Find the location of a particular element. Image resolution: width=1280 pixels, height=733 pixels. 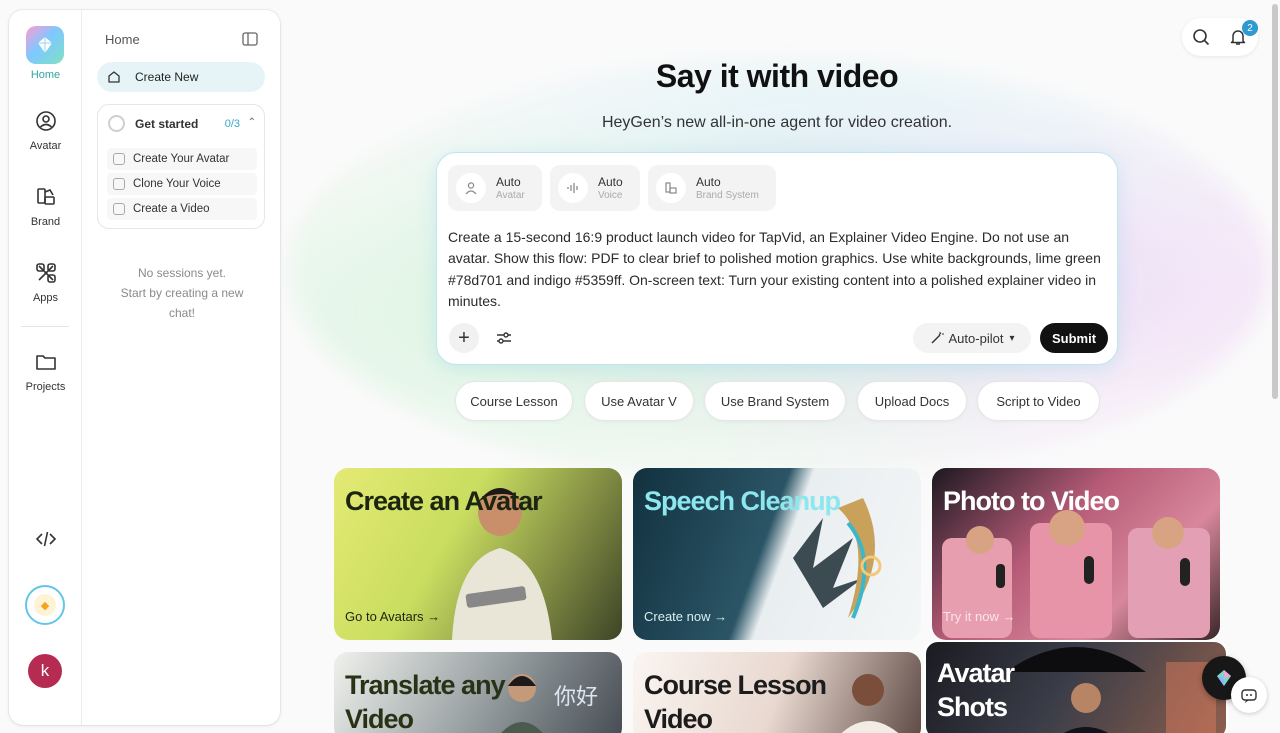

embed-code-button is located at coordinates (45, 543).